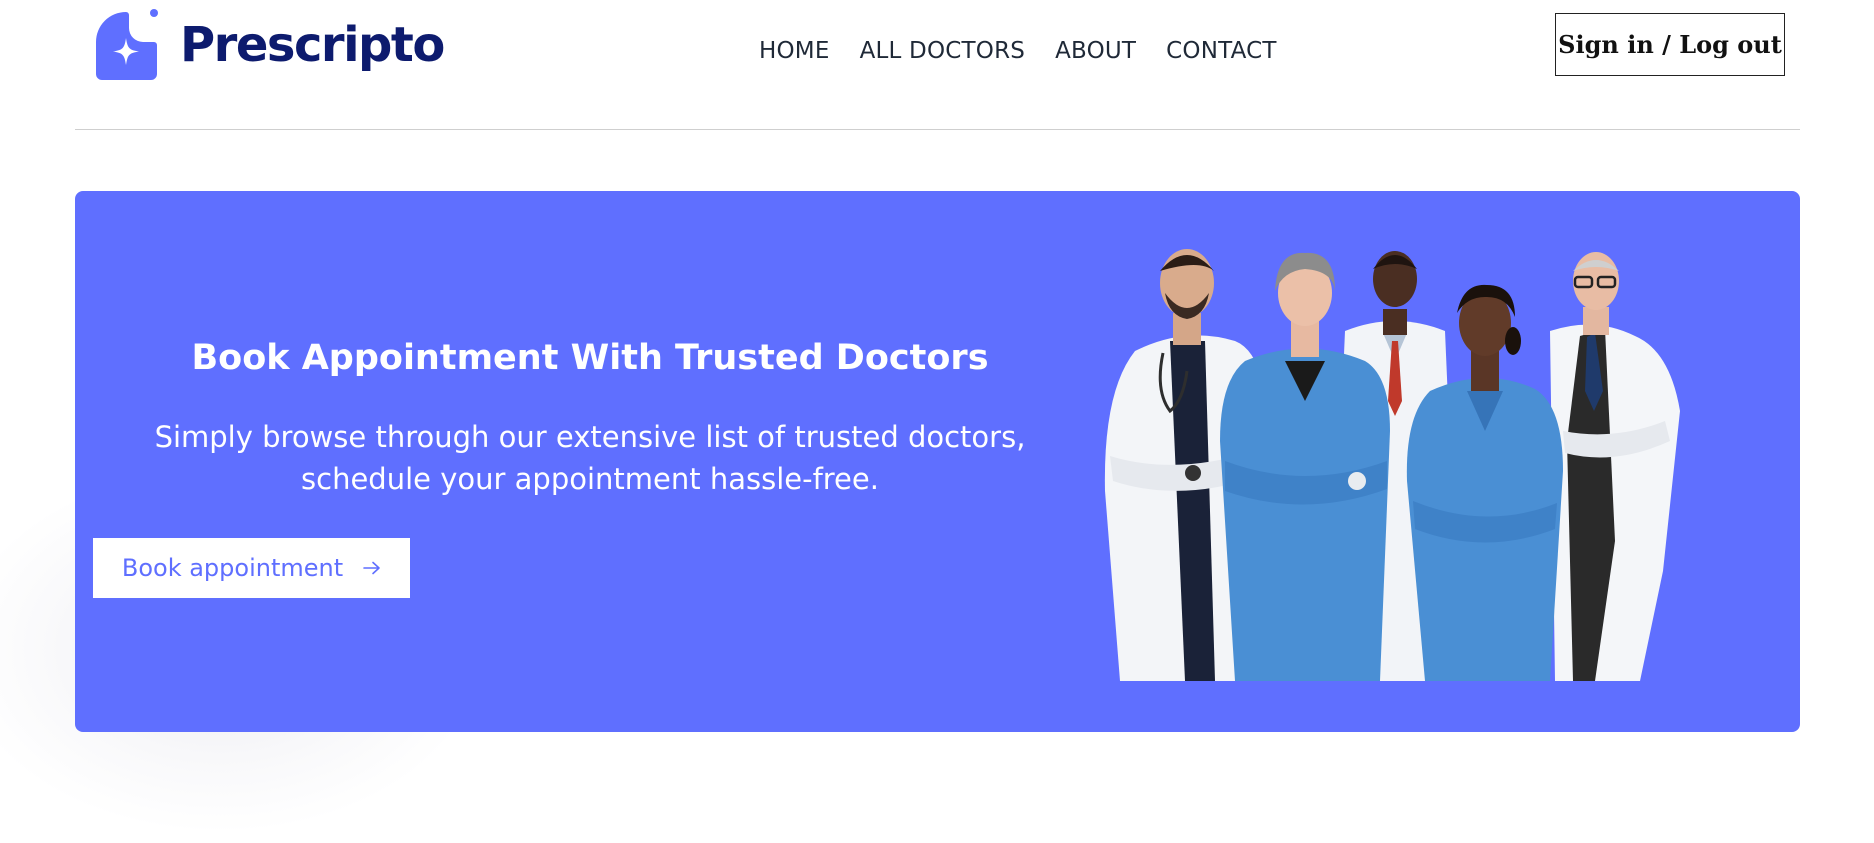 Image resolution: width=1874 pixels, height=843 pixels. I want to click on logo-text: Prescripto, so click(312, 45).